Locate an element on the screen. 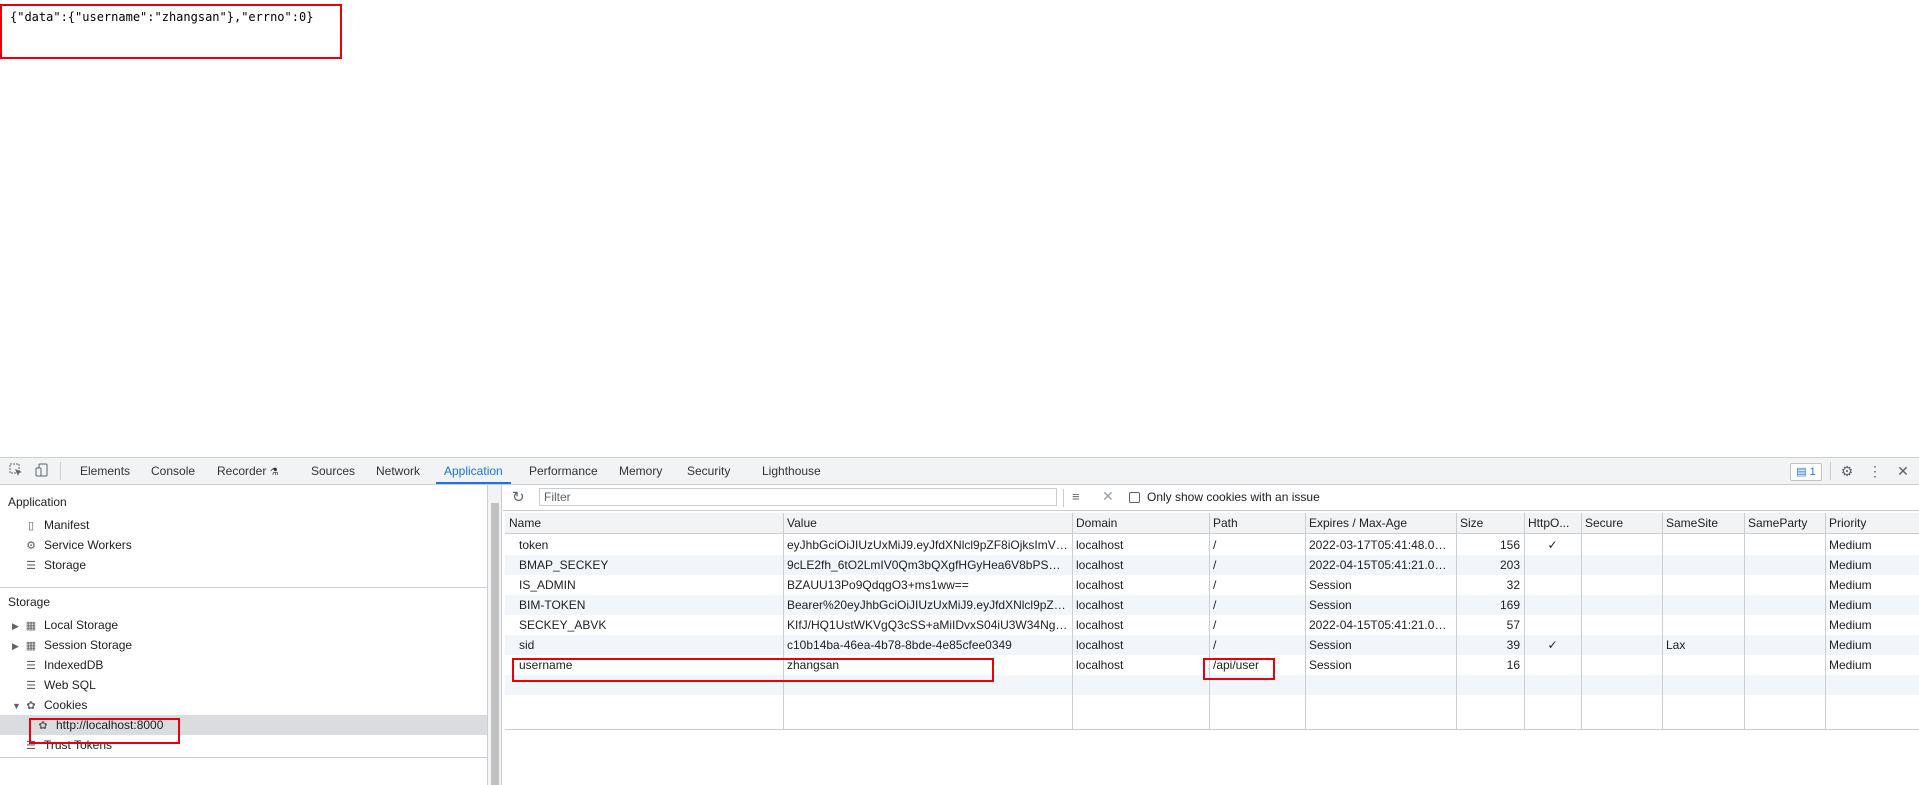 The height and width of the screenshot is (785, 1919). sidebar-scrollbar is located at coordinates (495, 635).